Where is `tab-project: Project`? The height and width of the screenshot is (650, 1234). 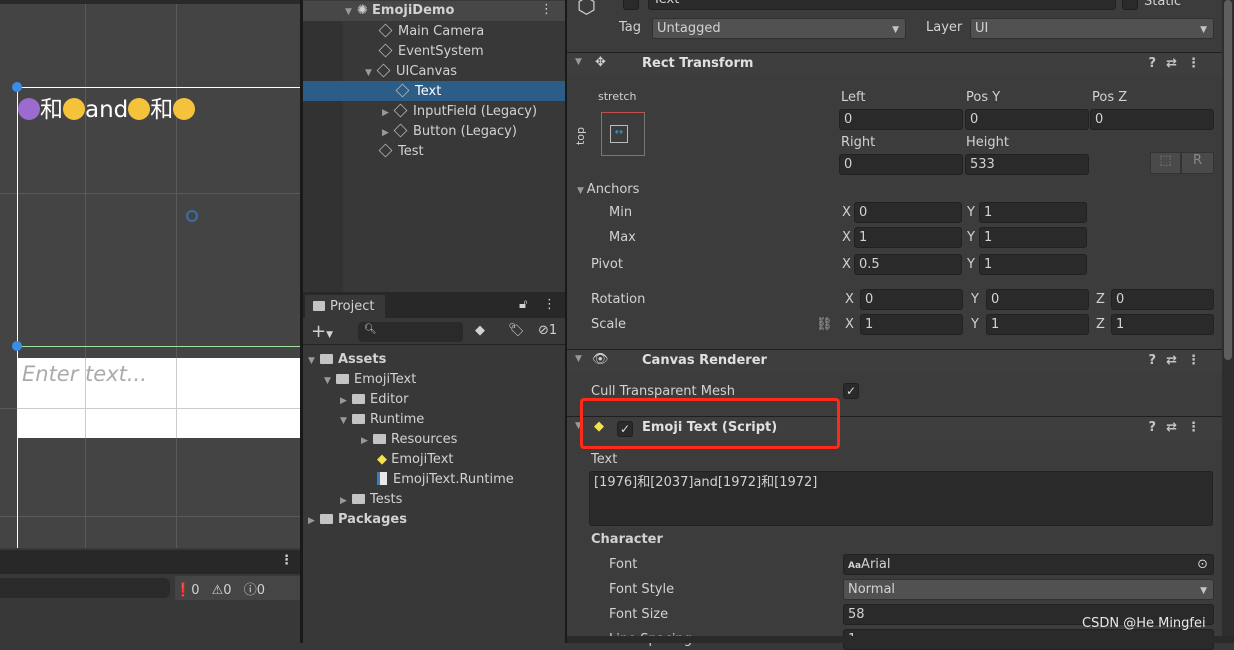 tab-project: Project is located at coordinates (345, 307).